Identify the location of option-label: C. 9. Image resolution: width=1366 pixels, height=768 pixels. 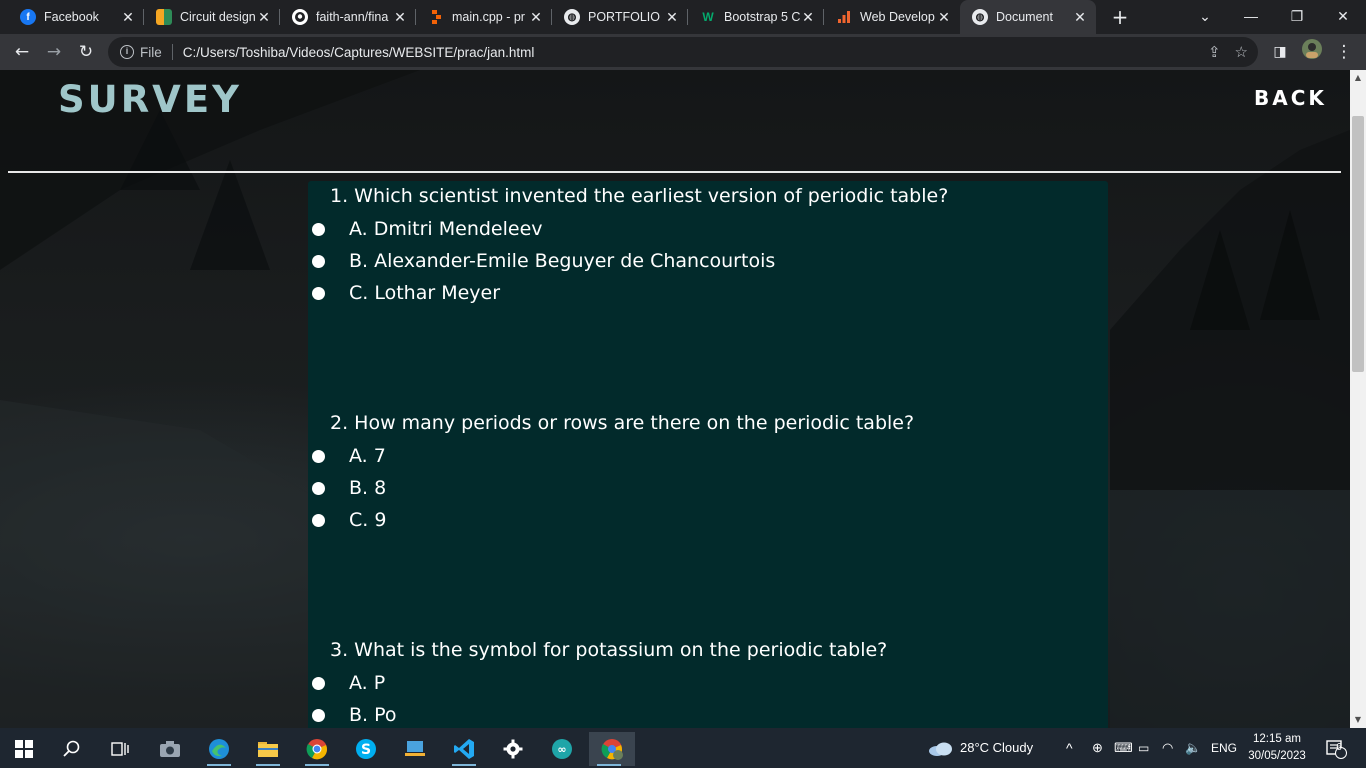
(368, 520).